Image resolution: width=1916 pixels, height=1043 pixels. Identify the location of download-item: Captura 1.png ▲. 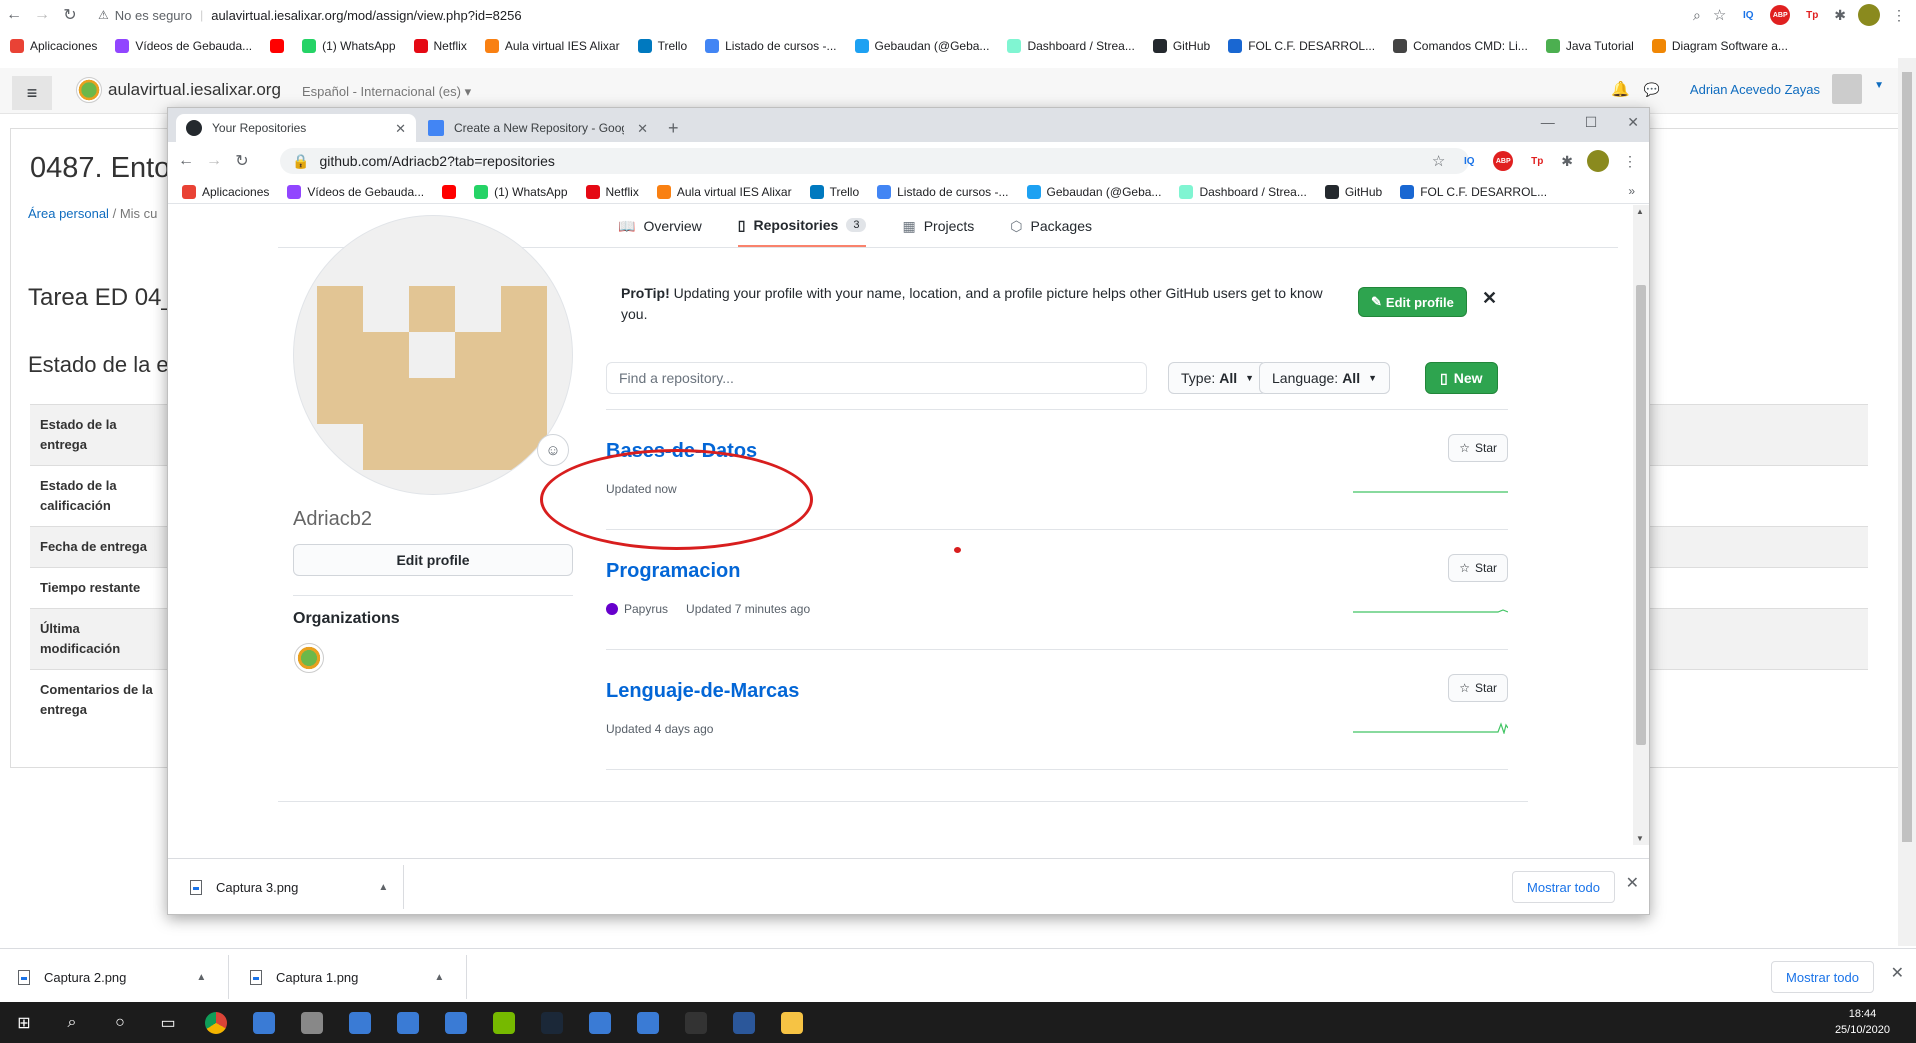
(347, 977).